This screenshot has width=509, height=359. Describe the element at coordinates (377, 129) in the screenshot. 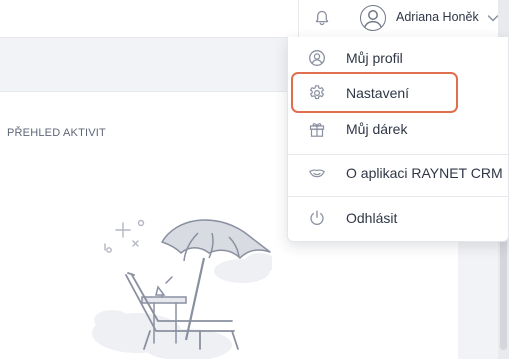

I see `menu-item-label: Můj dárek` at that location.